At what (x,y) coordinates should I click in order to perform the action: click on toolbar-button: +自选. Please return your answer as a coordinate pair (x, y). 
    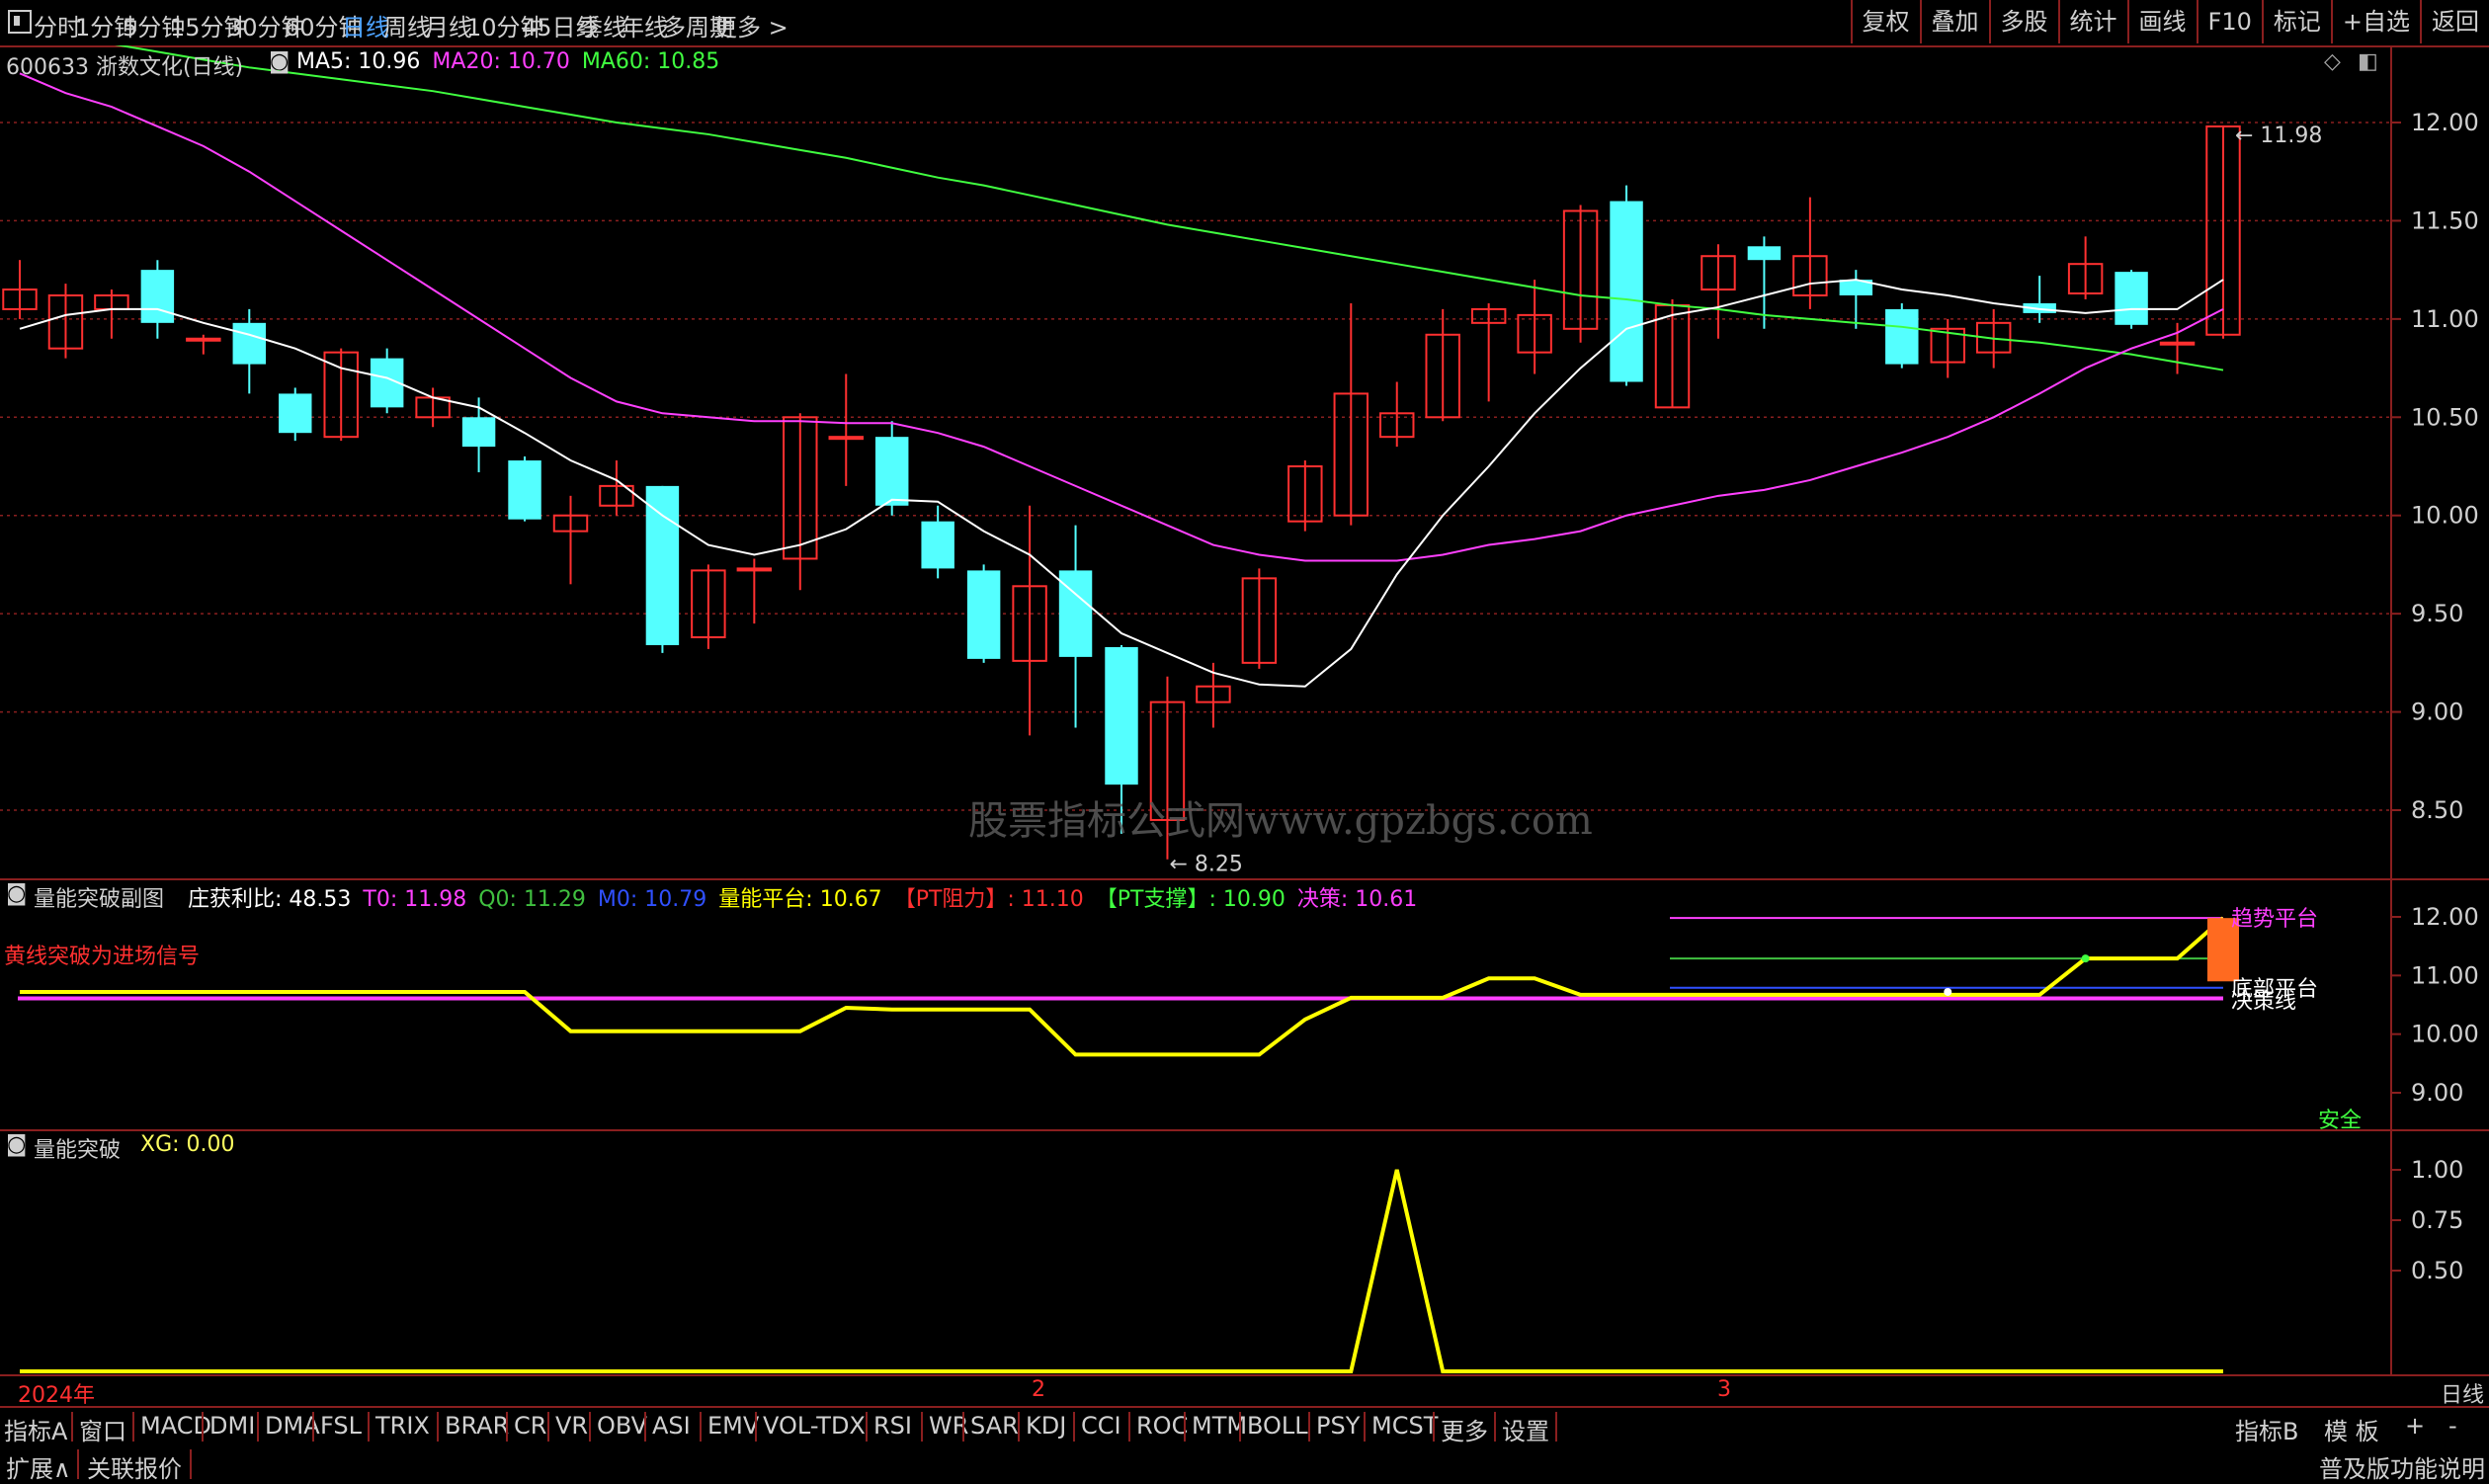
    Looking at the image, I should click on (2375, 21).